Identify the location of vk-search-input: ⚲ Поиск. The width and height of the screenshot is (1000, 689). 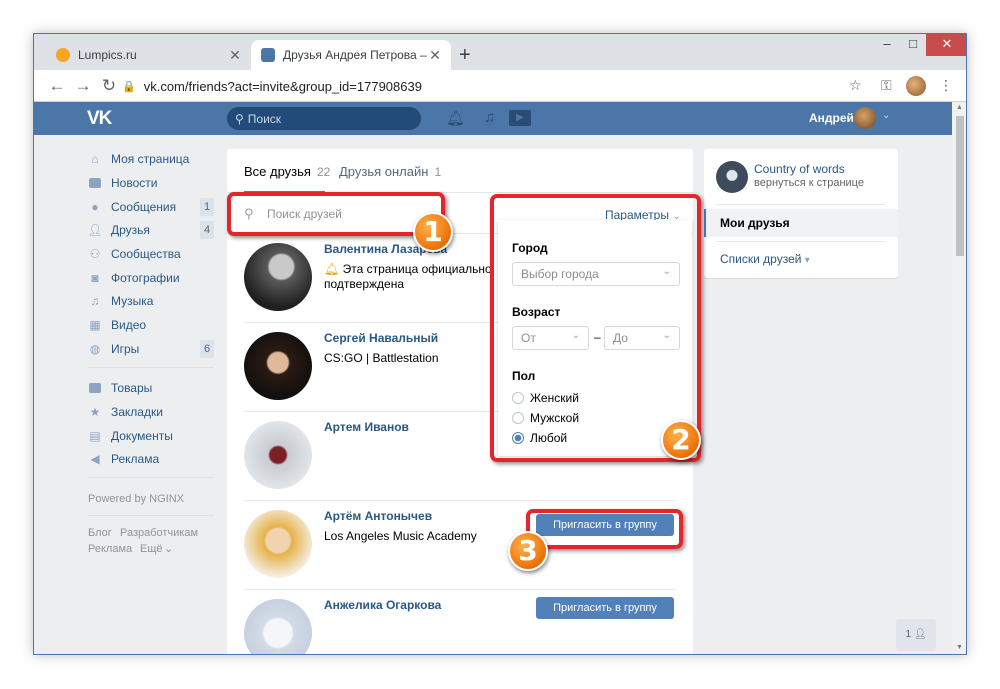
(324, 118).